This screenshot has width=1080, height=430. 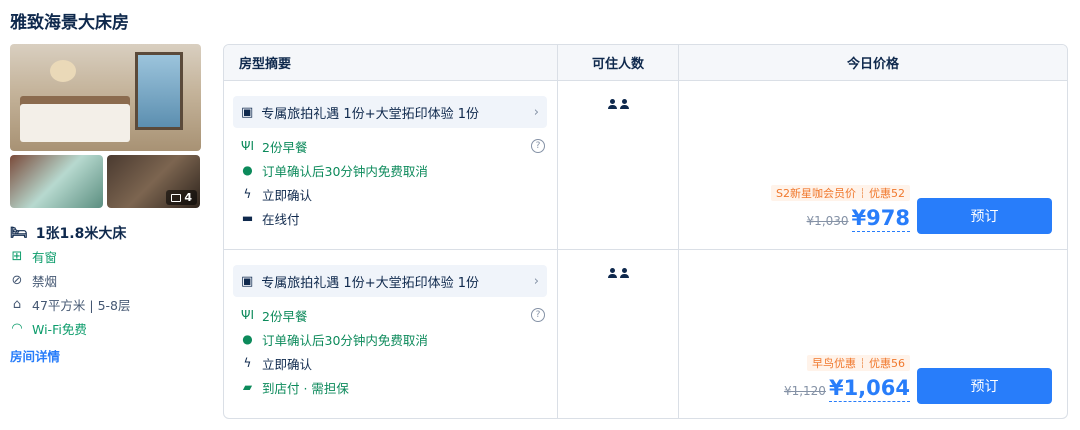 I want to click on original-price: ¥1,120, so click(x=804, y=391).